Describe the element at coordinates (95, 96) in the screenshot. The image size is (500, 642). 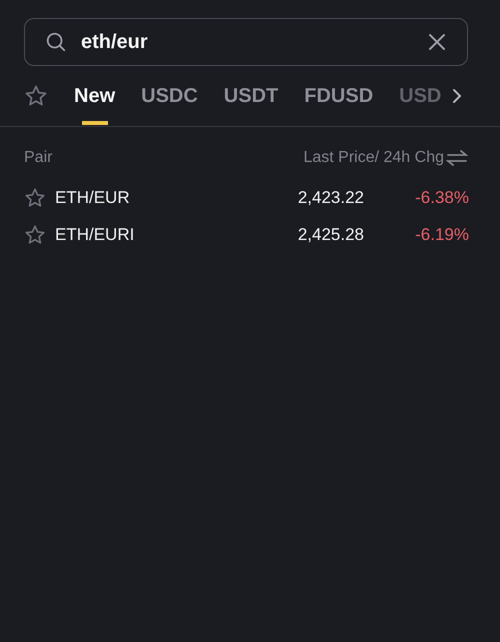
I see `tab: New` at that location.